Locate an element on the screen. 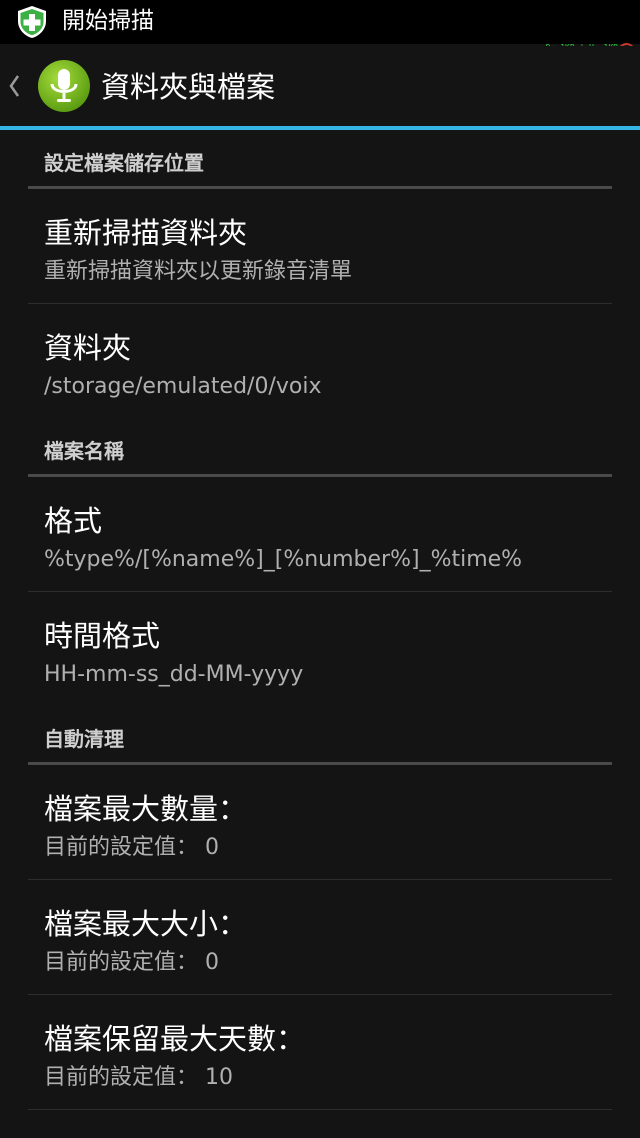 The height and width of the screenshot is (1138, 640). pref-summary: 目前的設定值： 10 is located at coordinates (138, 1077).